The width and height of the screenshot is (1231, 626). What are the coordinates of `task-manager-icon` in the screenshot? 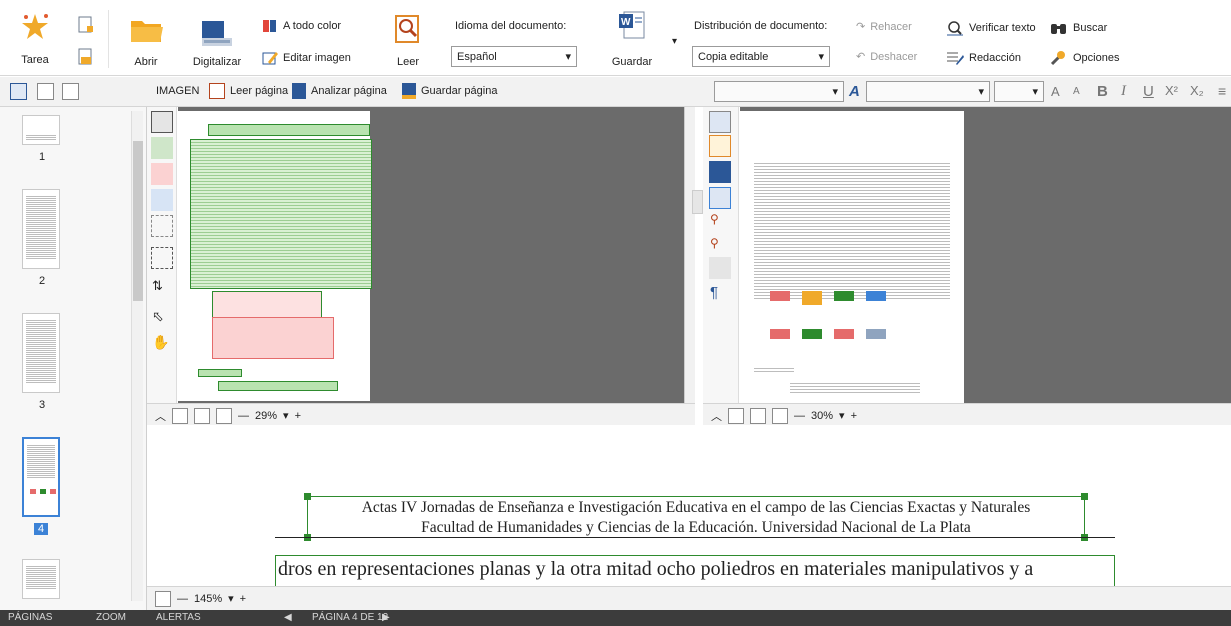 It's located at (86, 57).